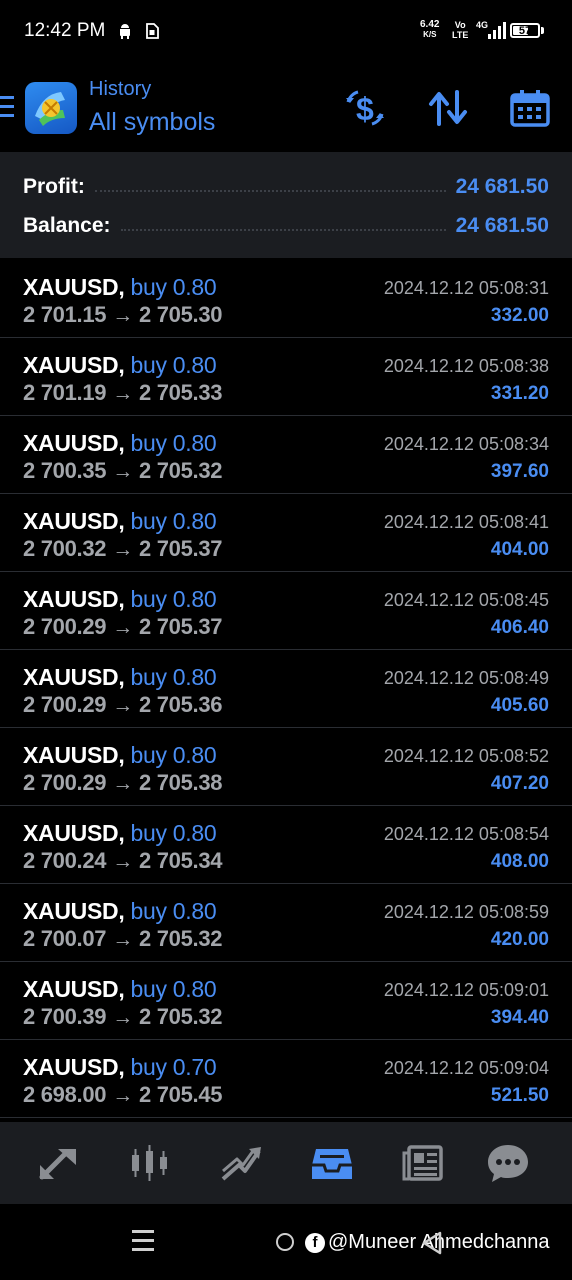 Image resolution: width=572 pixels, height=1280 pixels. I want to click on app-header: History All symbols $, so click(286, 108).